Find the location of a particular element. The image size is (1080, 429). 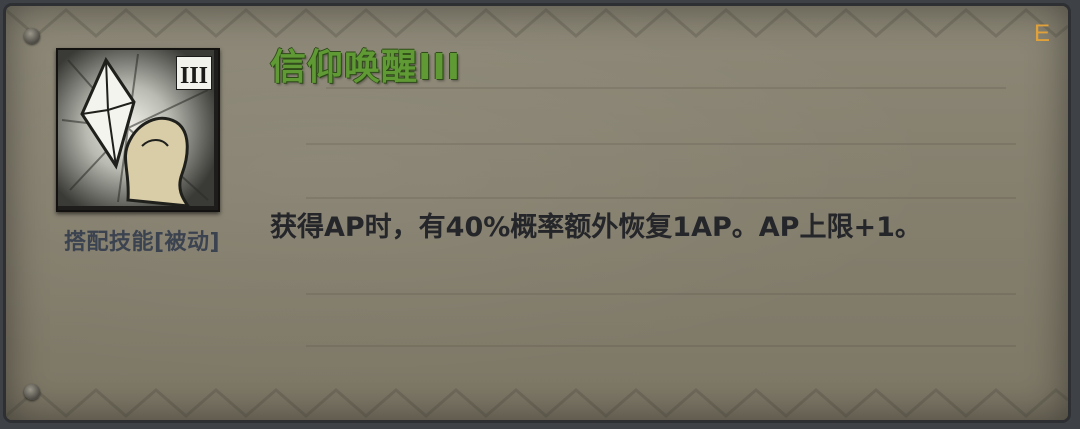

skill-title: 信仰唤醒III is located at coordinates (366, 67).